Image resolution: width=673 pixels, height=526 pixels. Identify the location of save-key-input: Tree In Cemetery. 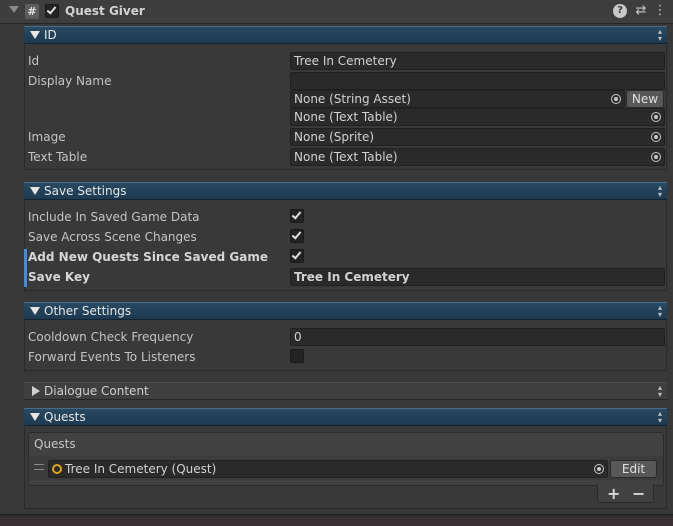
(477, 277).